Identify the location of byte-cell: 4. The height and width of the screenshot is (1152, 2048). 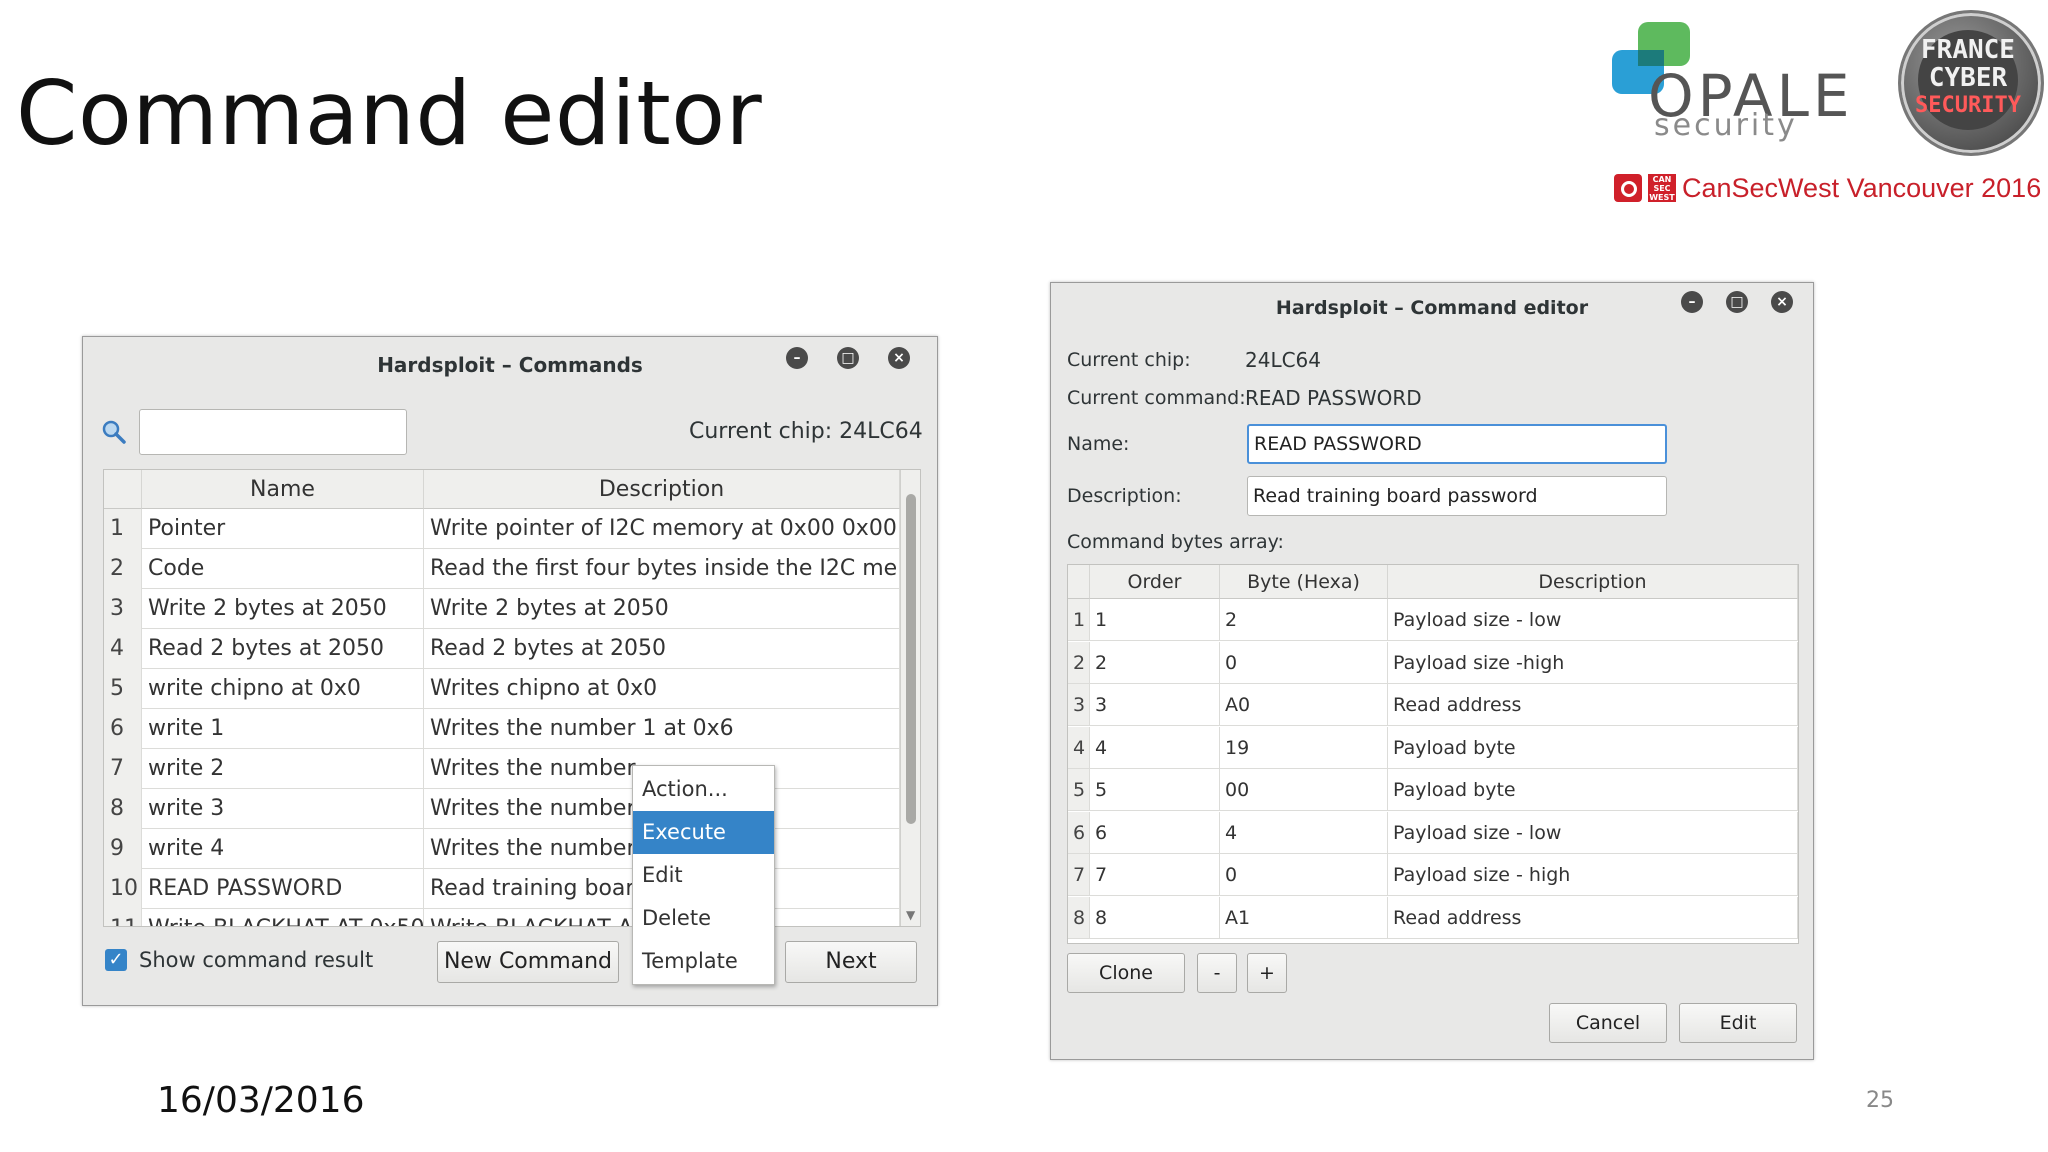
(1304, 832).